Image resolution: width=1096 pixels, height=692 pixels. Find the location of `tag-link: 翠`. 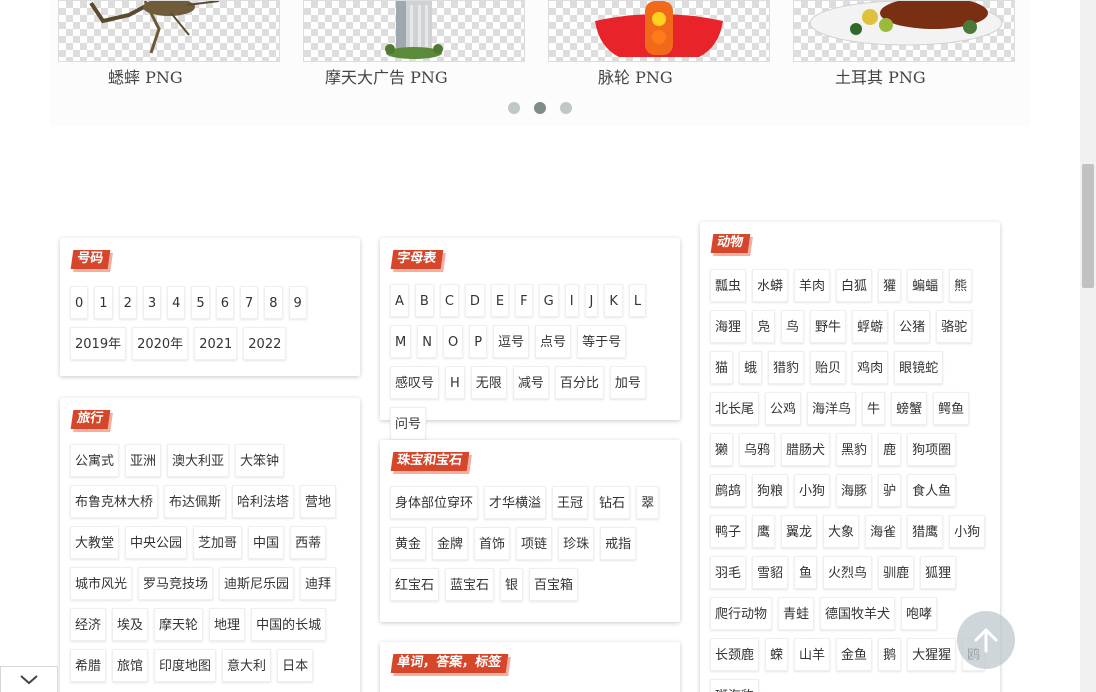

tag-link: 翠 is located at coordinates (648, 502).